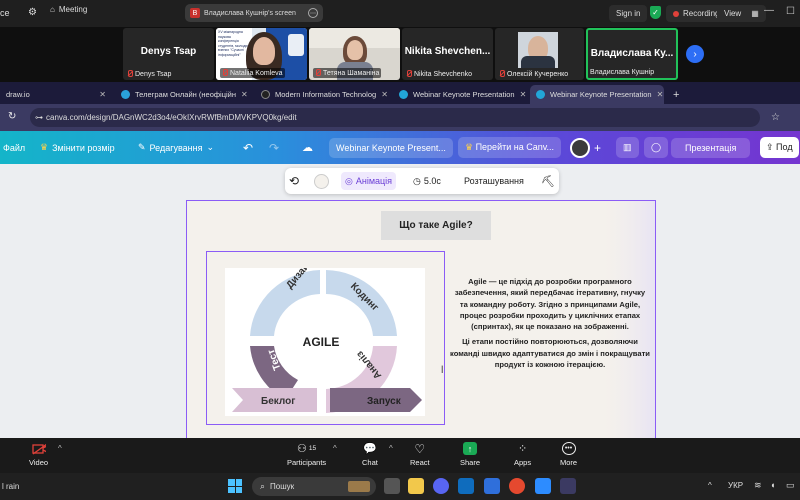  What do you see at coordinates (790, 485) in the screenshot?
I see `battery-icon: ▭` at bounding box center [790, 485].